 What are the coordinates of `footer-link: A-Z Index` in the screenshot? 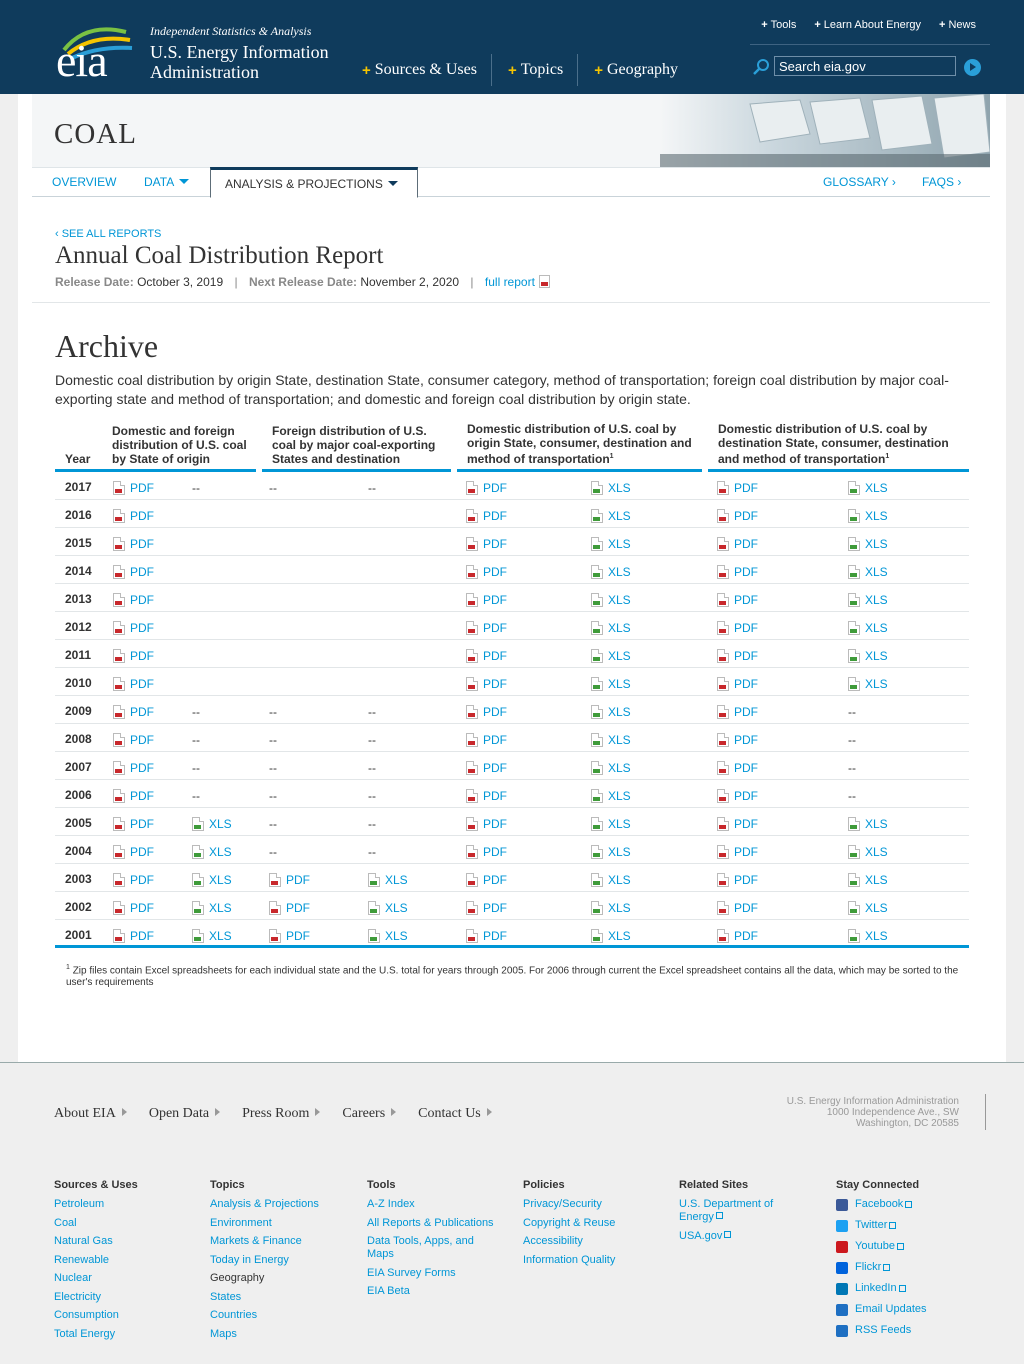 It's located at (432, 1204).